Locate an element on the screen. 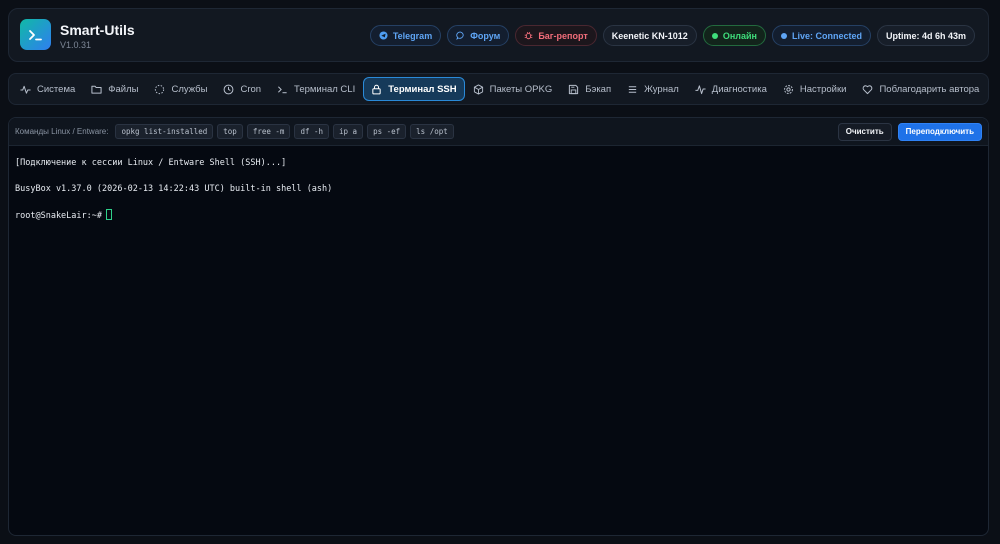 This screenshot has height=544, width=1000. online-status-dot-icon is located at coordinates (714, 35).